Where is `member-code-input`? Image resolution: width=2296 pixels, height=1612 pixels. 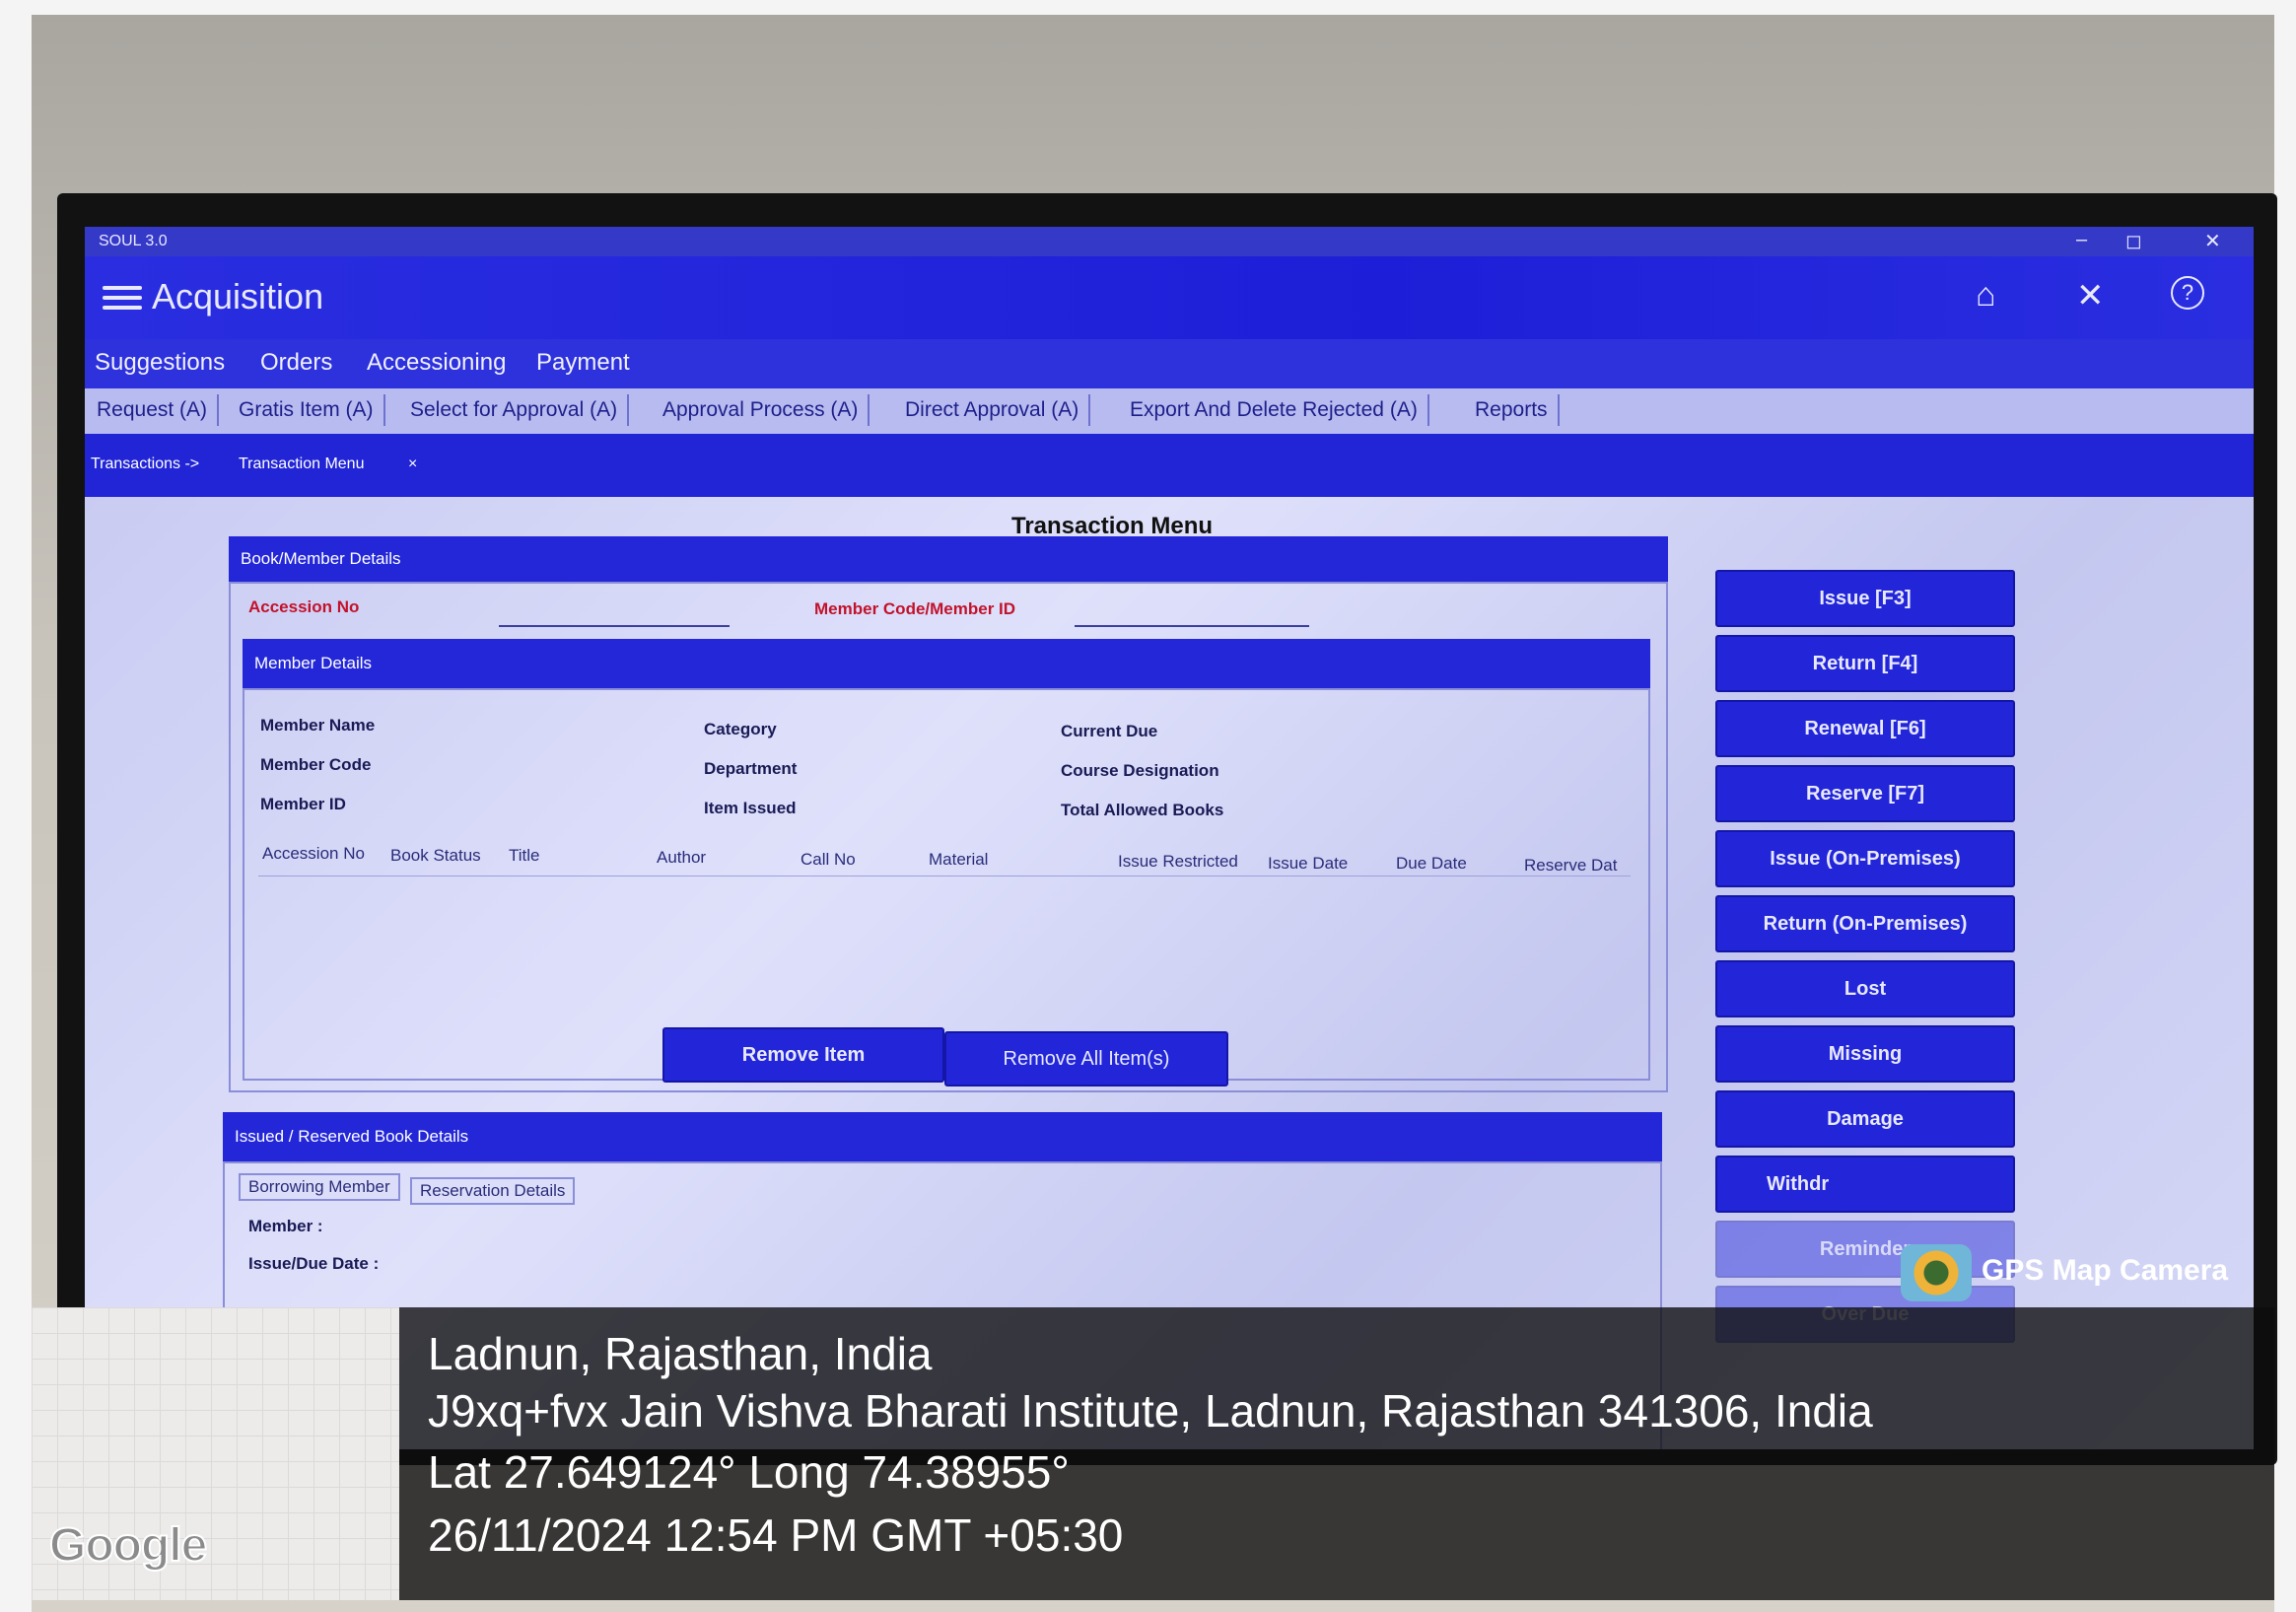
member-code-input is located at coordinates (1192, 626).